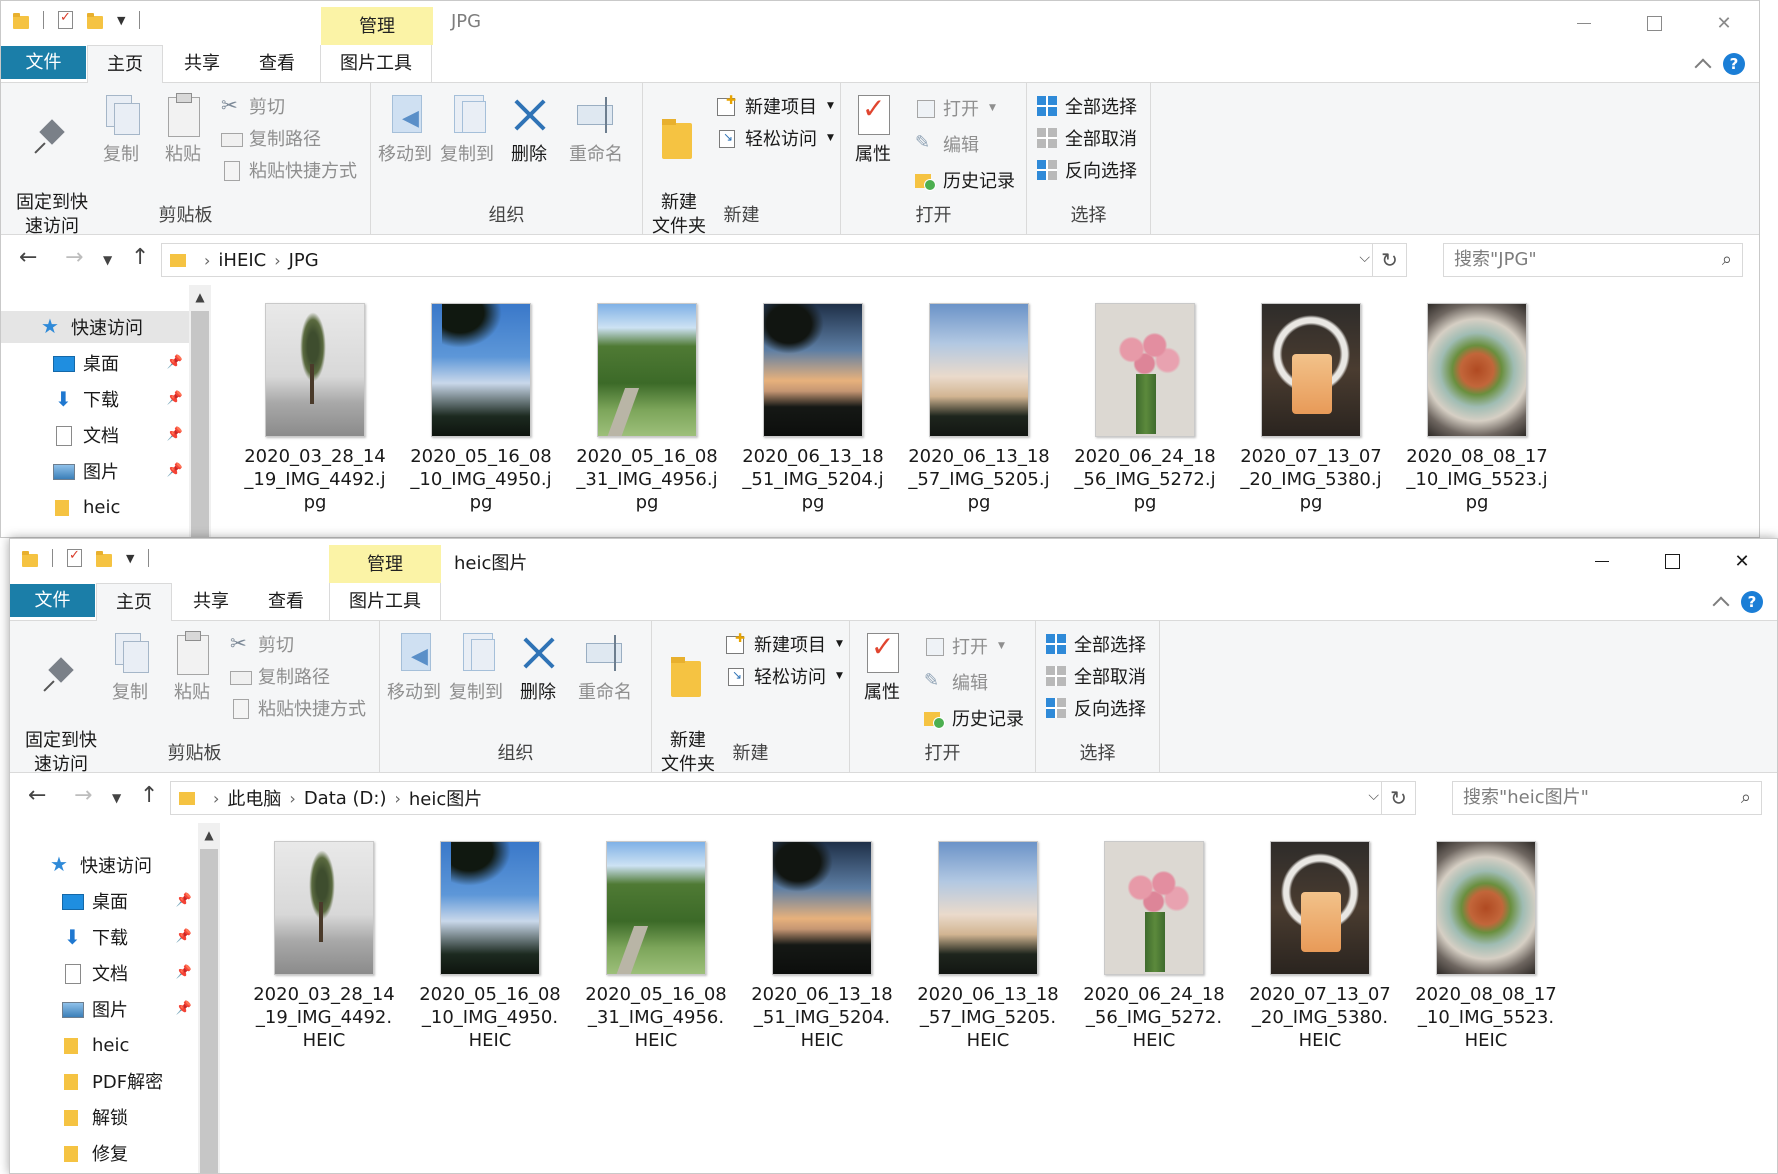 This screenshot has width=1778, height=1174. I want to click on file-item: 2020_05_16_08_10_IMG_4950.HEIC, so click(490, 946).